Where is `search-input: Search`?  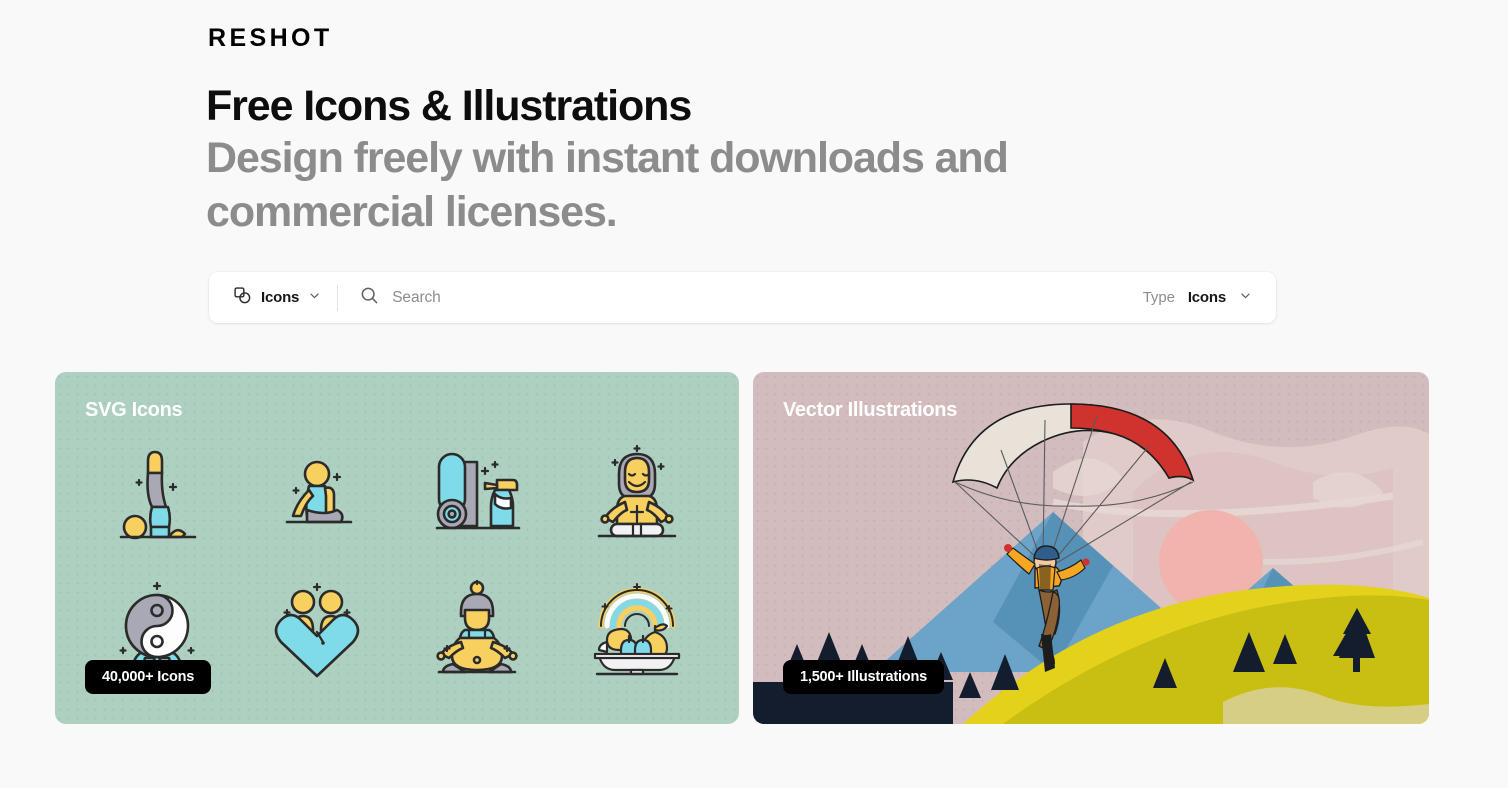 search-input: Search is located at coordinates (734, 297).